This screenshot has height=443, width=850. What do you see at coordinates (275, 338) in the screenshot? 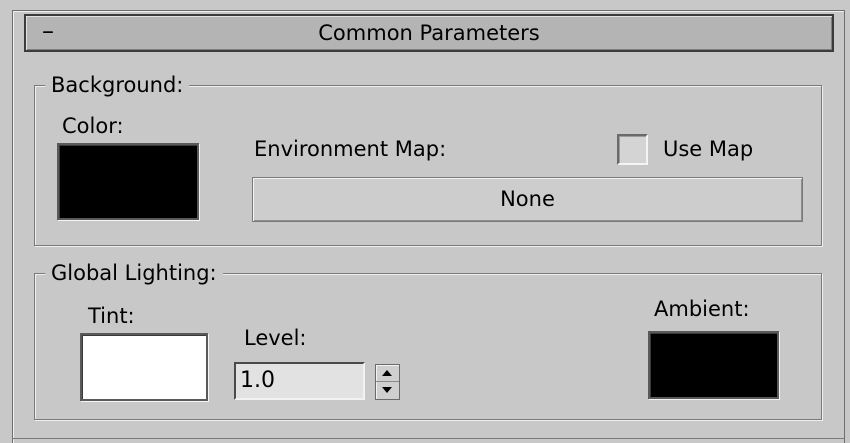
I see `level-label: Level:` at bounding box center [275, 338].